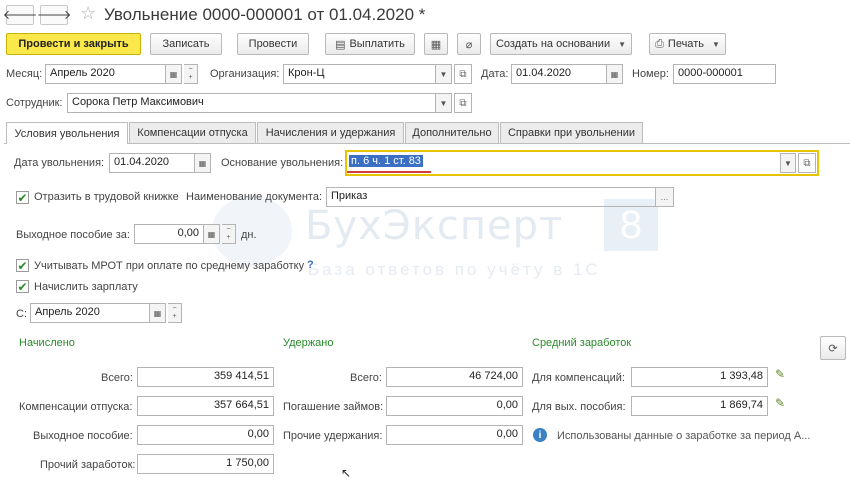  I want to click on severance-stepper: − +, so click(229, 234).